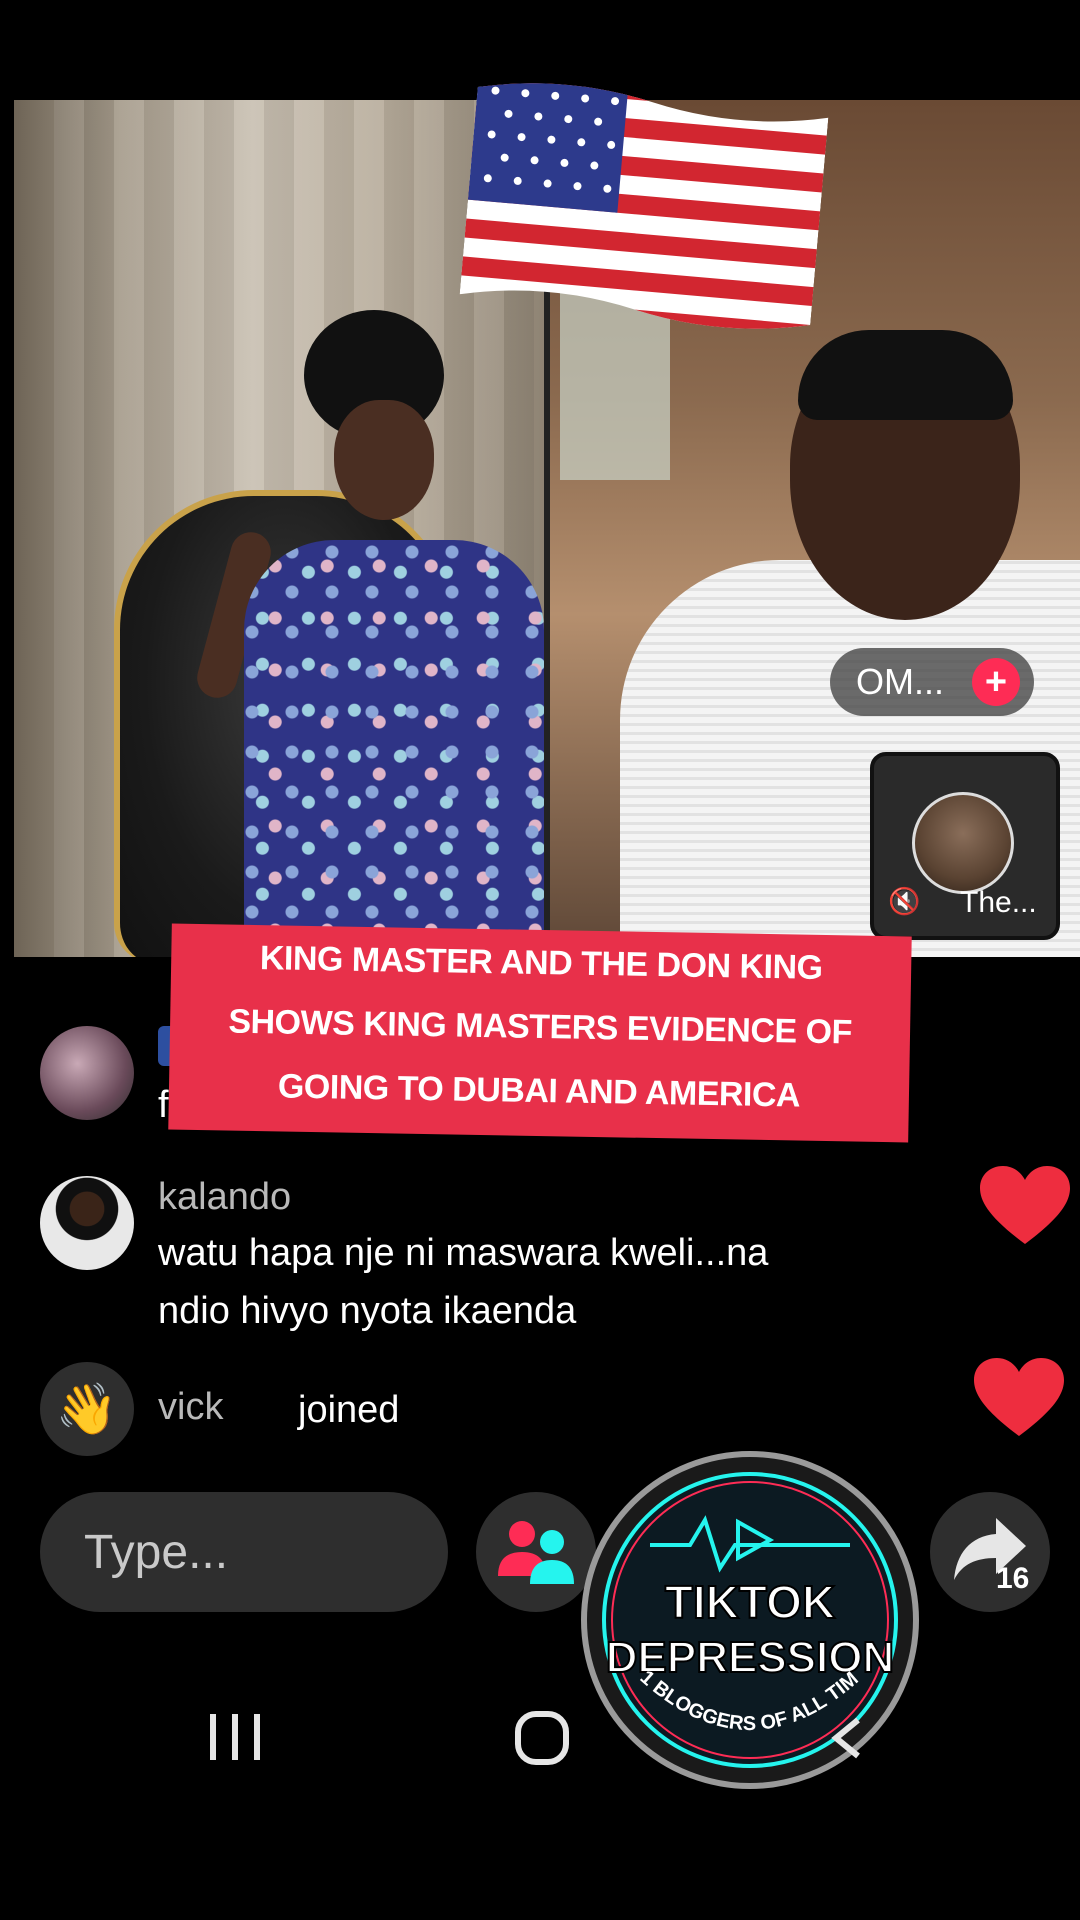  What do you see at coordinates (904, 901) in the screenshot?
I see `mute-icon: 🔇` at bounding box center [904, 901].